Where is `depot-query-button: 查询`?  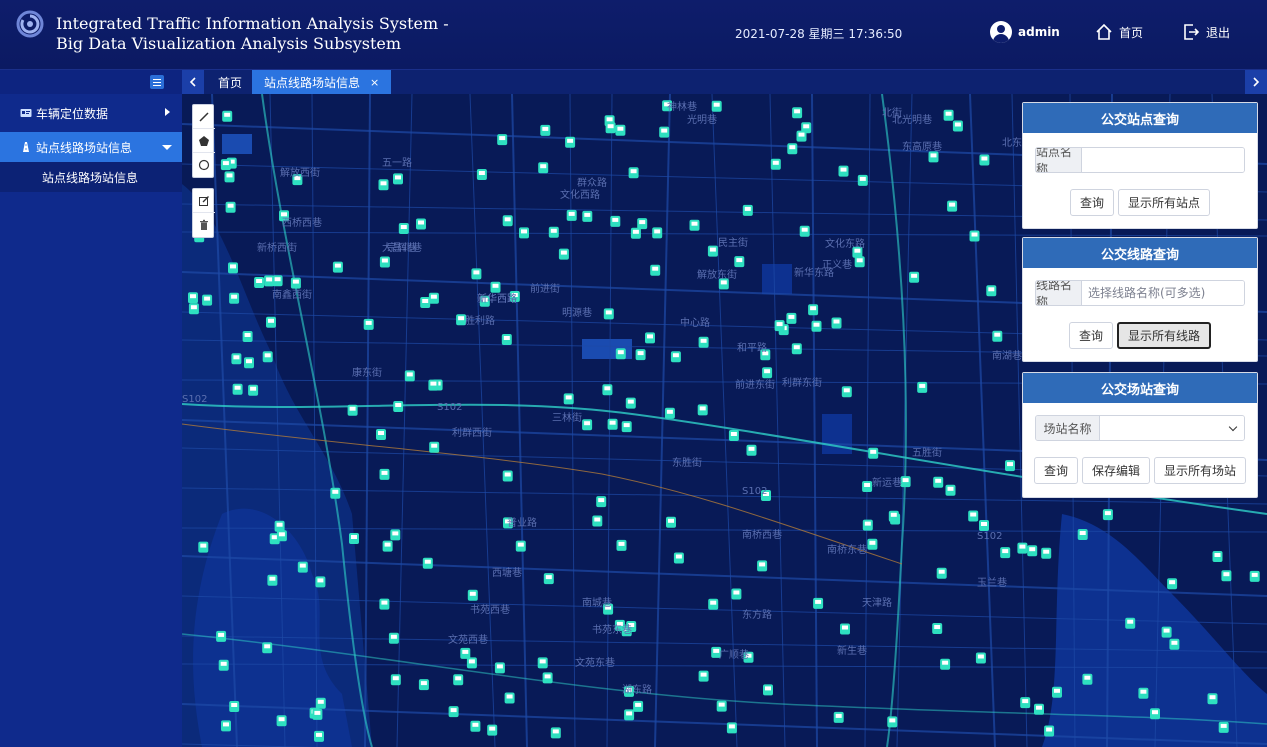 depot-query-button: 查询 is located at coordinates (1055, 470).